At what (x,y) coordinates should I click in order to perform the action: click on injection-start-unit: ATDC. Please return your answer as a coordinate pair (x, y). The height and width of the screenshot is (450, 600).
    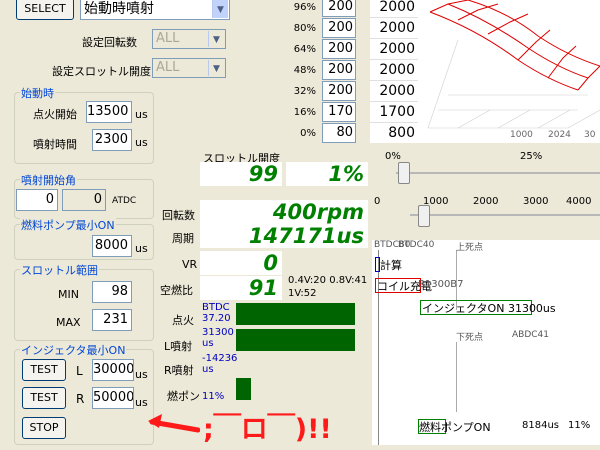
    Looking at the image, I should click on (124, 201).